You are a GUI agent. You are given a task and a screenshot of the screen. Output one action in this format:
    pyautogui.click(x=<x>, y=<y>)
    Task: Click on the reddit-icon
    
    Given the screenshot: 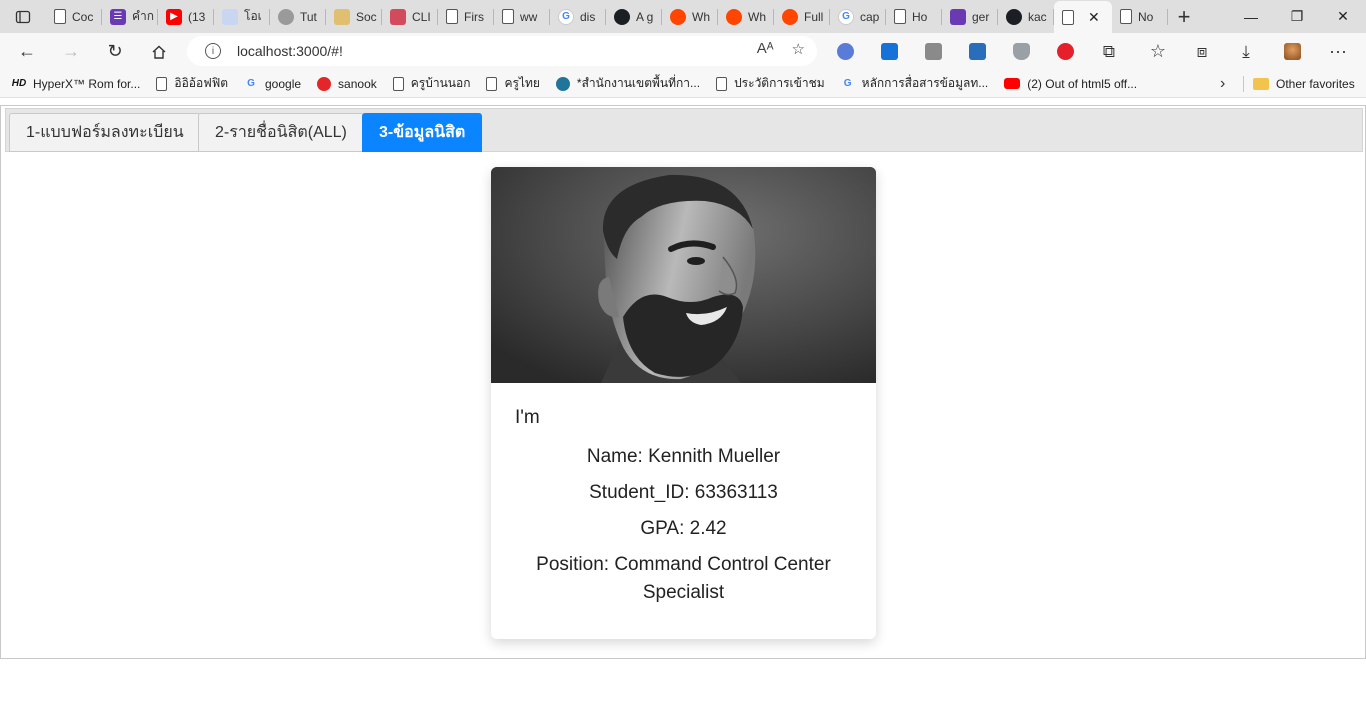 What is the action you would take?
    pyautogui.click(x=734, y=16)
    